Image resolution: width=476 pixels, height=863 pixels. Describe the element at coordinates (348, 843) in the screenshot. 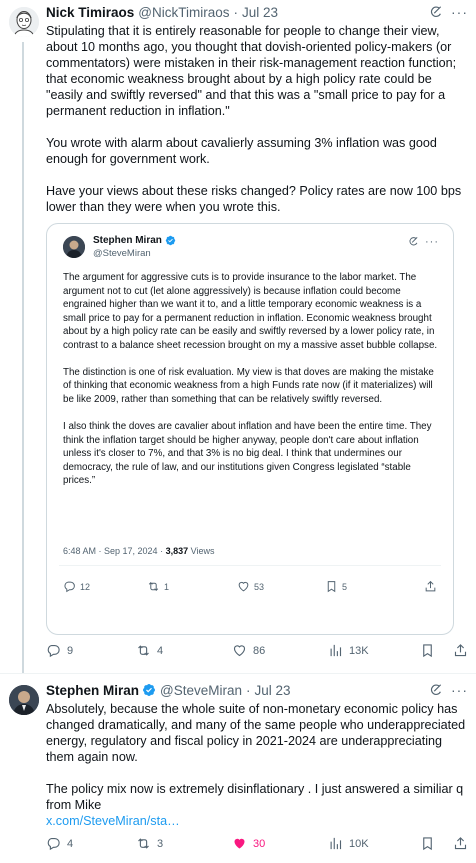

I see `views-button: 10K` at that location.